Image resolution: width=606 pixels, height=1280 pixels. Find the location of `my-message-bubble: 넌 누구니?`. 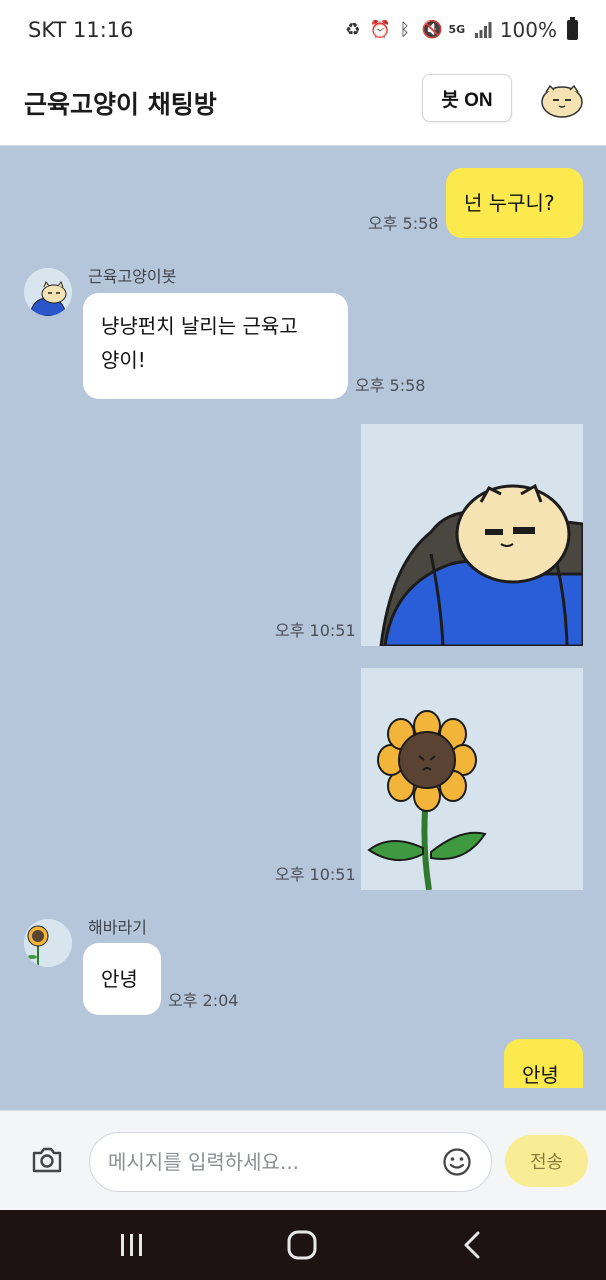

my-message-bubble: 넌 누구니? is located at coordinates (514, 203).